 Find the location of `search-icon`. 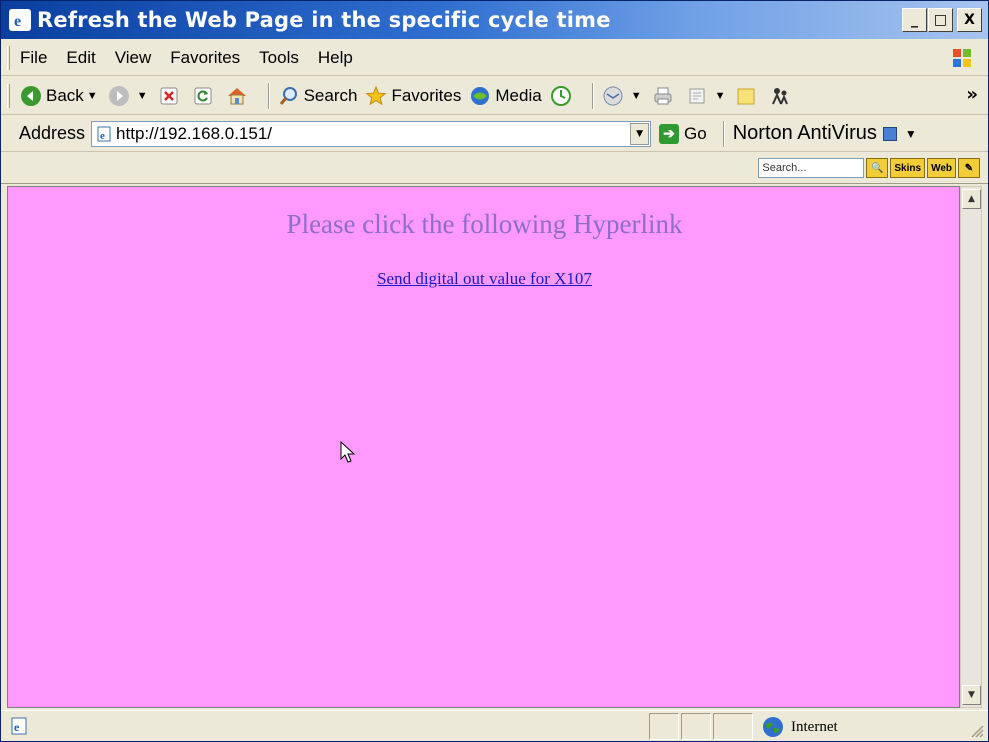

search-icon is located at coordinates (288, 95).